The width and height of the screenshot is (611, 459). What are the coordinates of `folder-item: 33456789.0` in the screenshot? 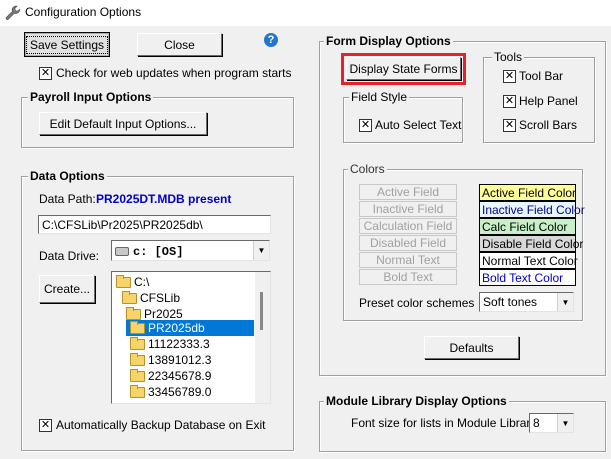 It's located at (170, 392).